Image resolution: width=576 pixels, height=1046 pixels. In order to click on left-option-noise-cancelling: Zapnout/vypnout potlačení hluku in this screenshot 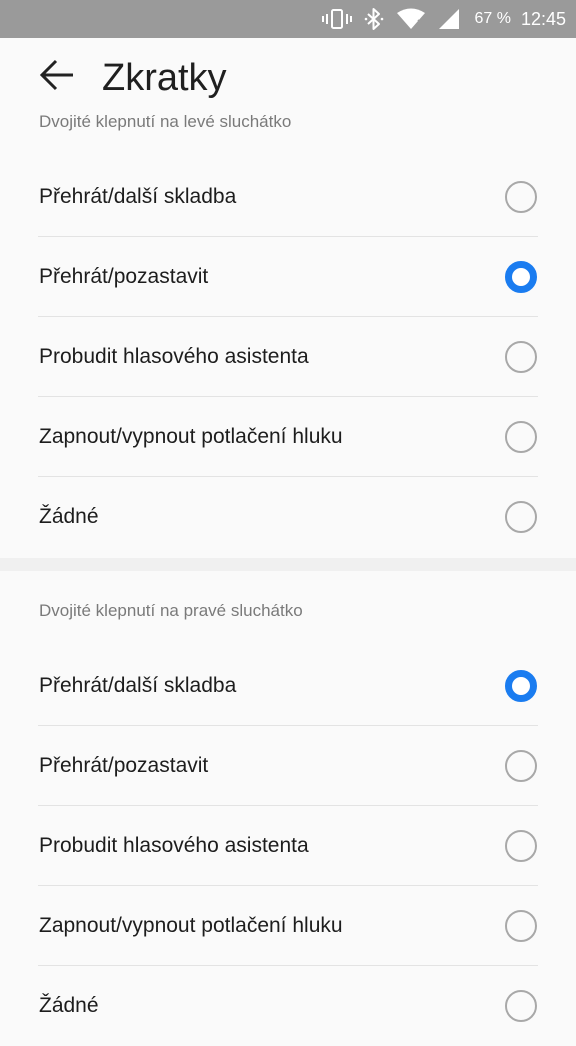, I will do `click(288, 437)`.